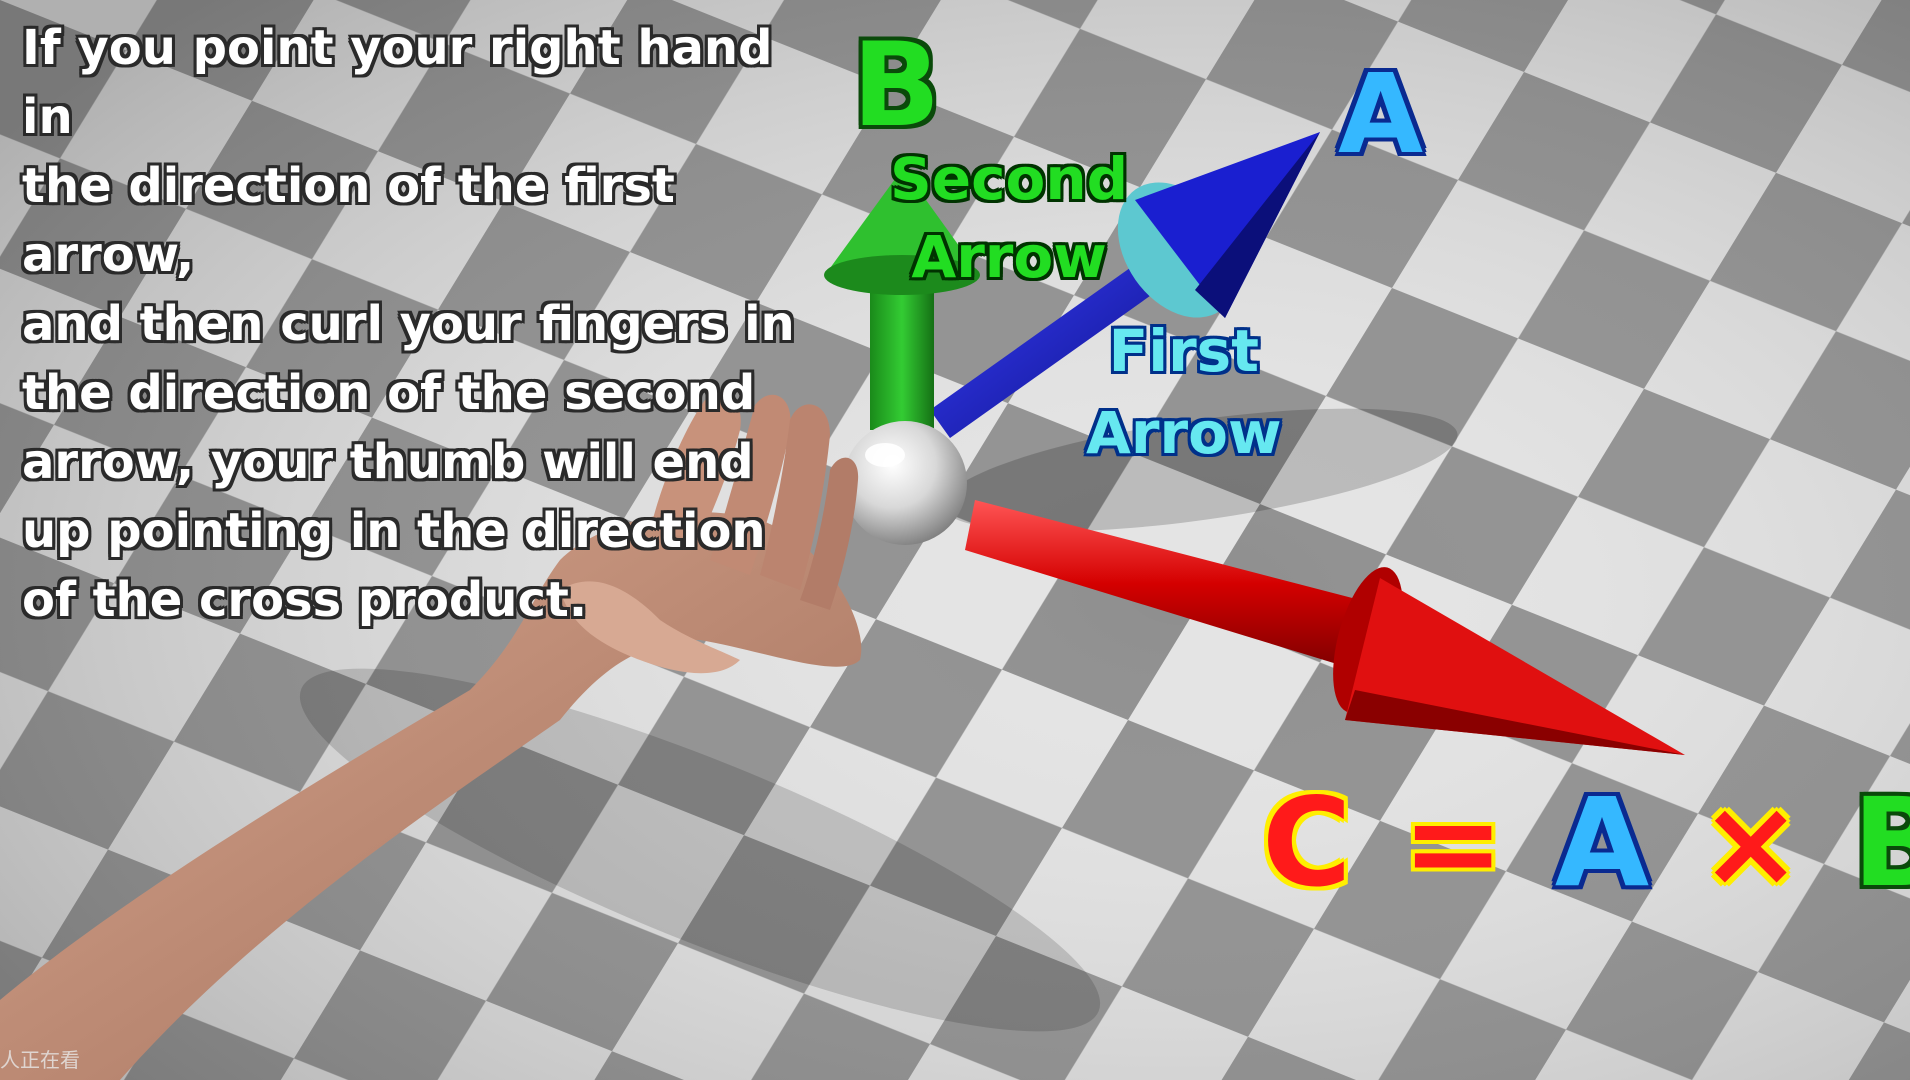 Image resolution: width=1910 pixels, height=1080 pixels. I want to click on label-first-line1: First, so click(1183, 351).